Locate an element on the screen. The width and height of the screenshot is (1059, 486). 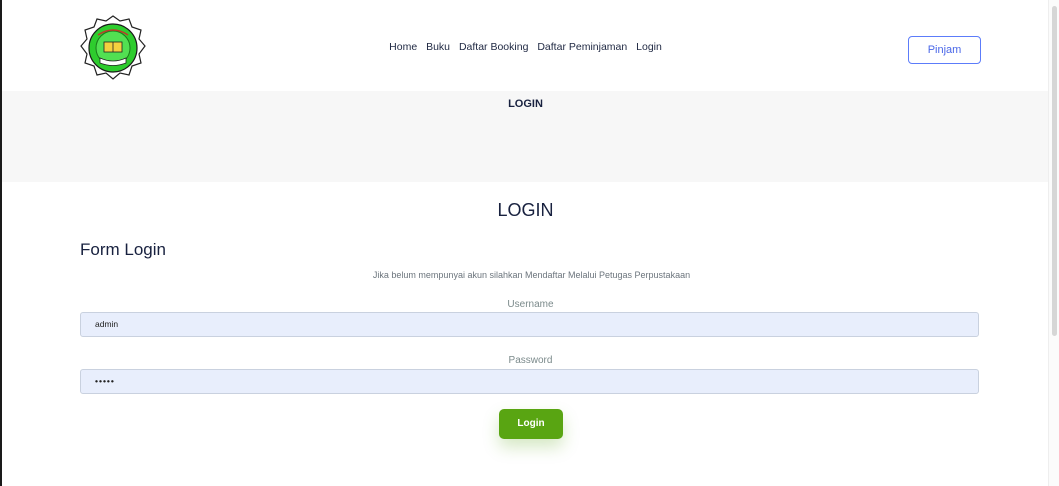
banner-title: LOGIN is located at coordinates (525, 104).